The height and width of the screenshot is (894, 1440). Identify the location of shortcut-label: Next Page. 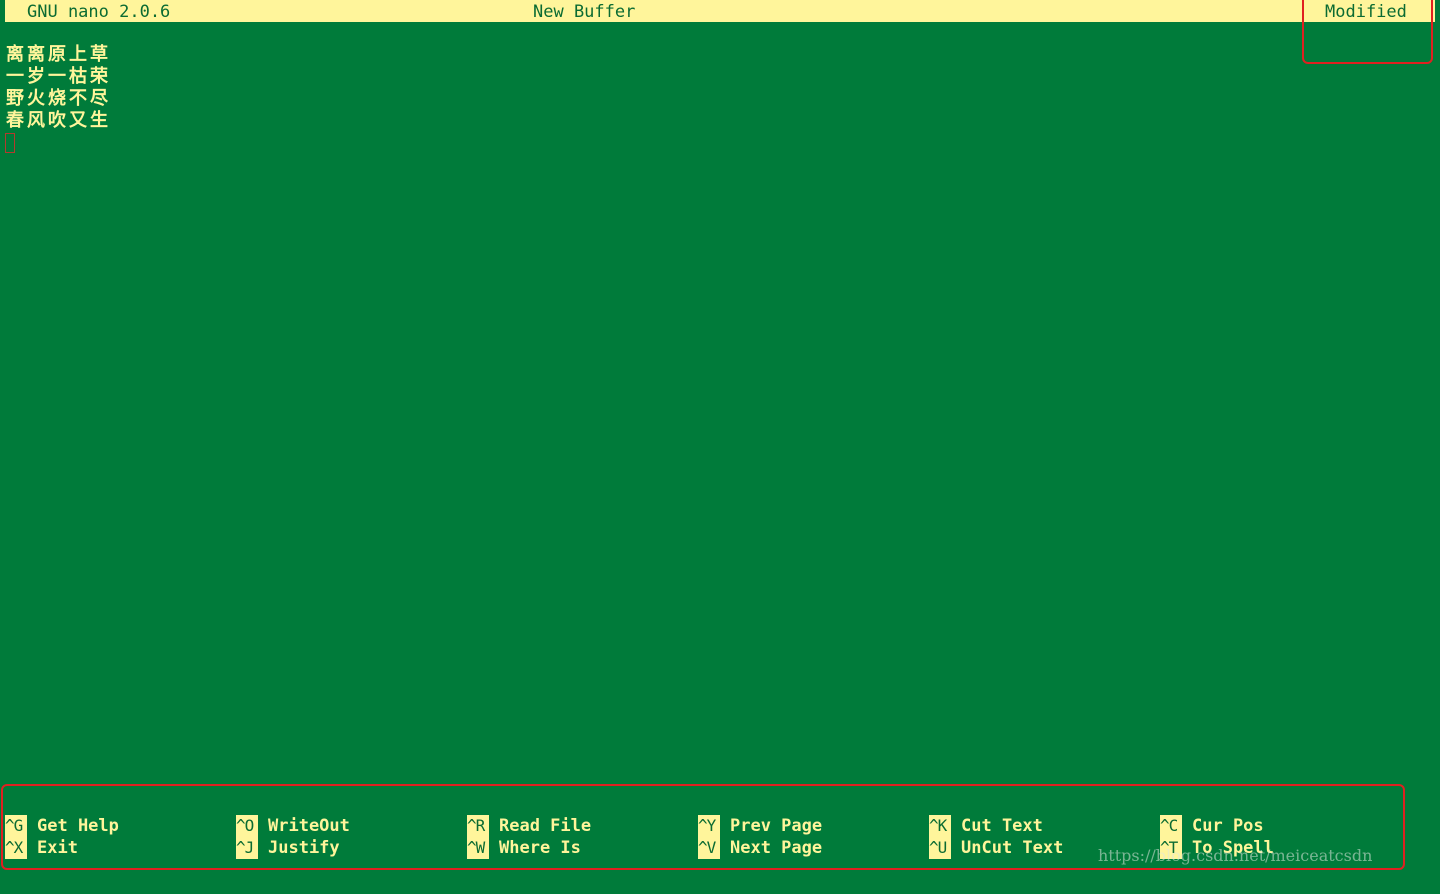
(776, 848).